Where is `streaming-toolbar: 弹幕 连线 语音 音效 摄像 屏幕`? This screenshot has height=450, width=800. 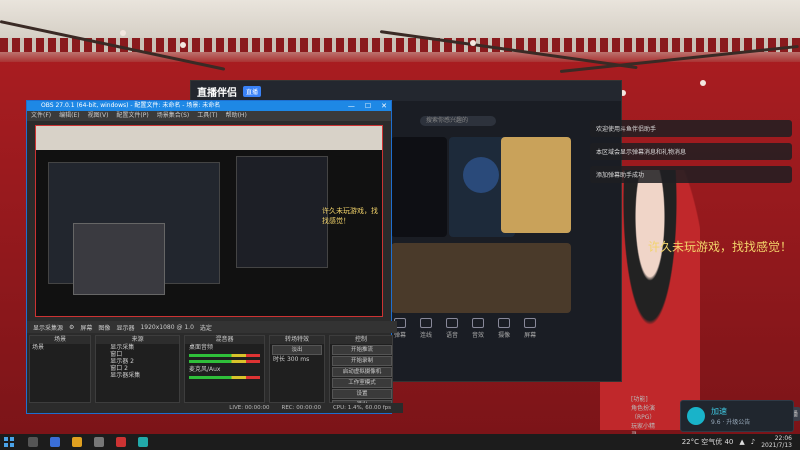 streaming-toolbar: 弹幕 连线 语音 音效 摄像 屏幕 is located at coordinates (465, 328).